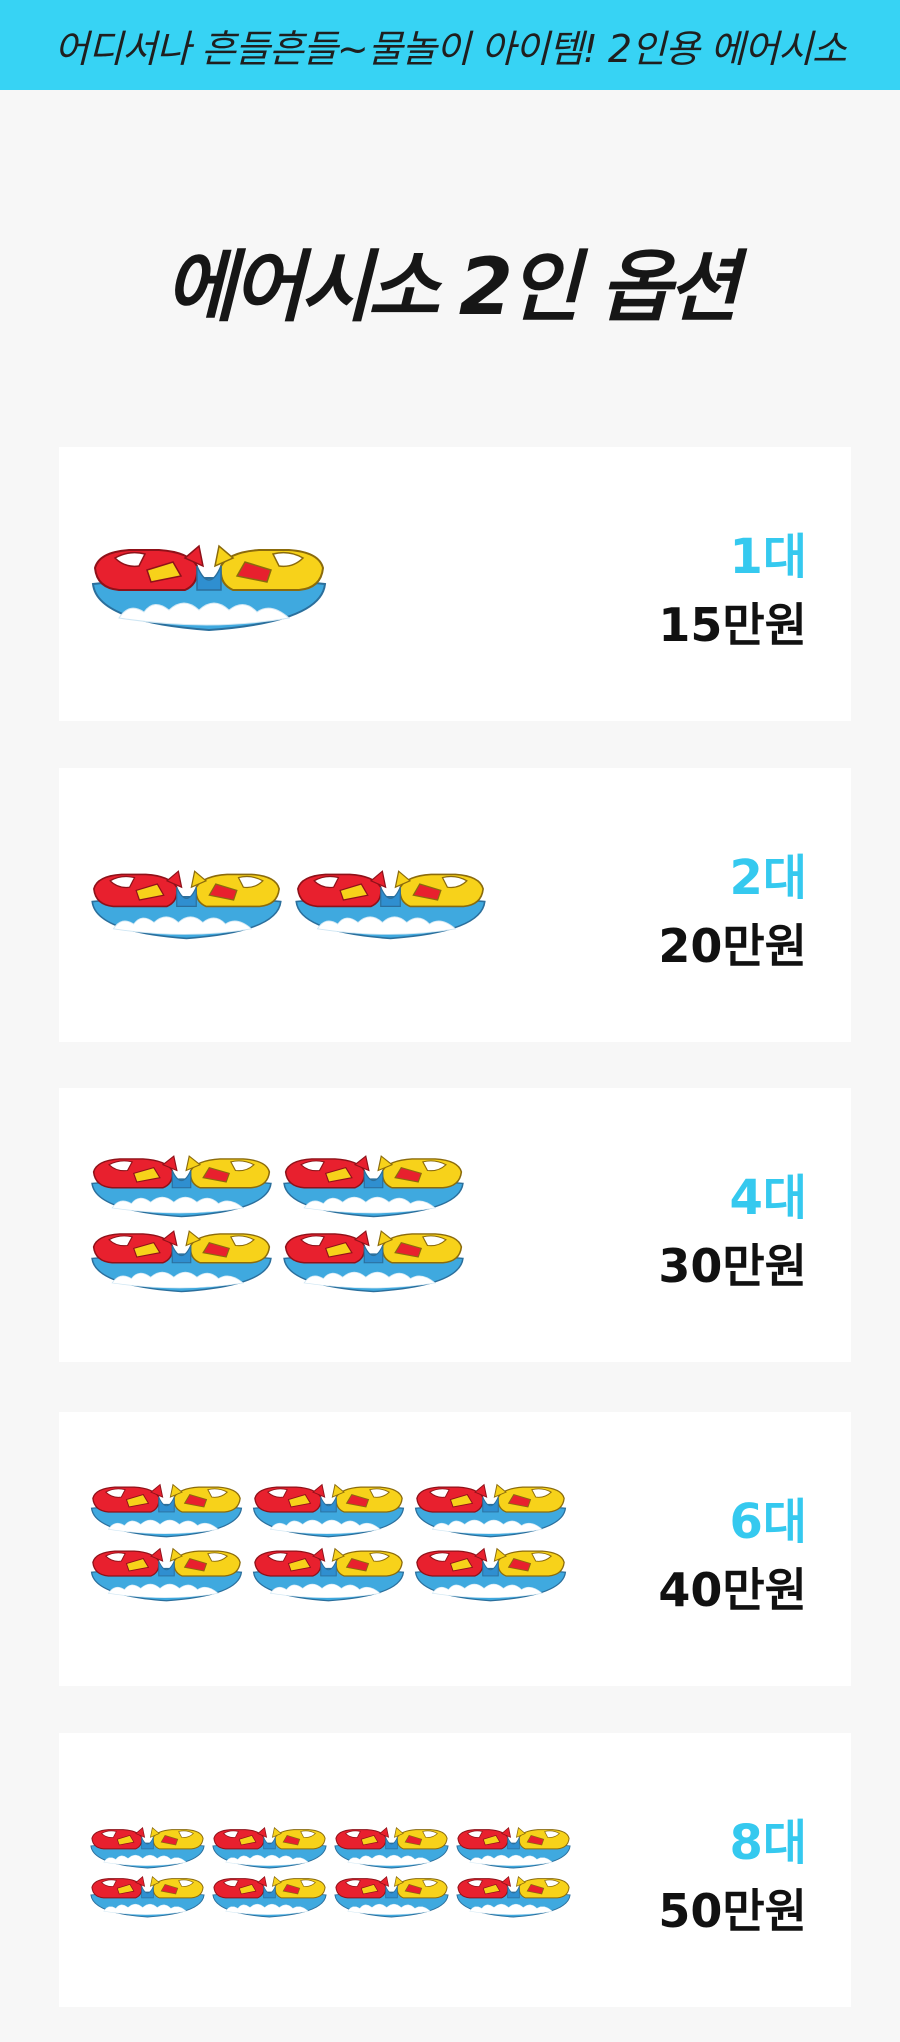 The height and width of the screenshot is (2042, 900). Describe the element at coordinates (768, 1843) in the screenshot. I see `option-quantity: 8대` at that location.